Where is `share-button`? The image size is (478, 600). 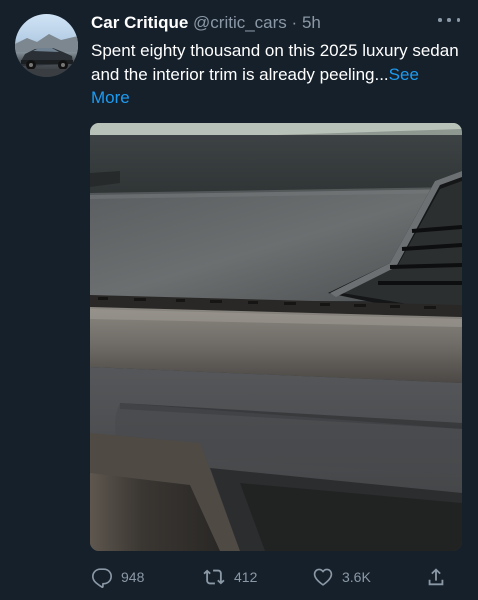
share-button is located at coordinates (436, 577).